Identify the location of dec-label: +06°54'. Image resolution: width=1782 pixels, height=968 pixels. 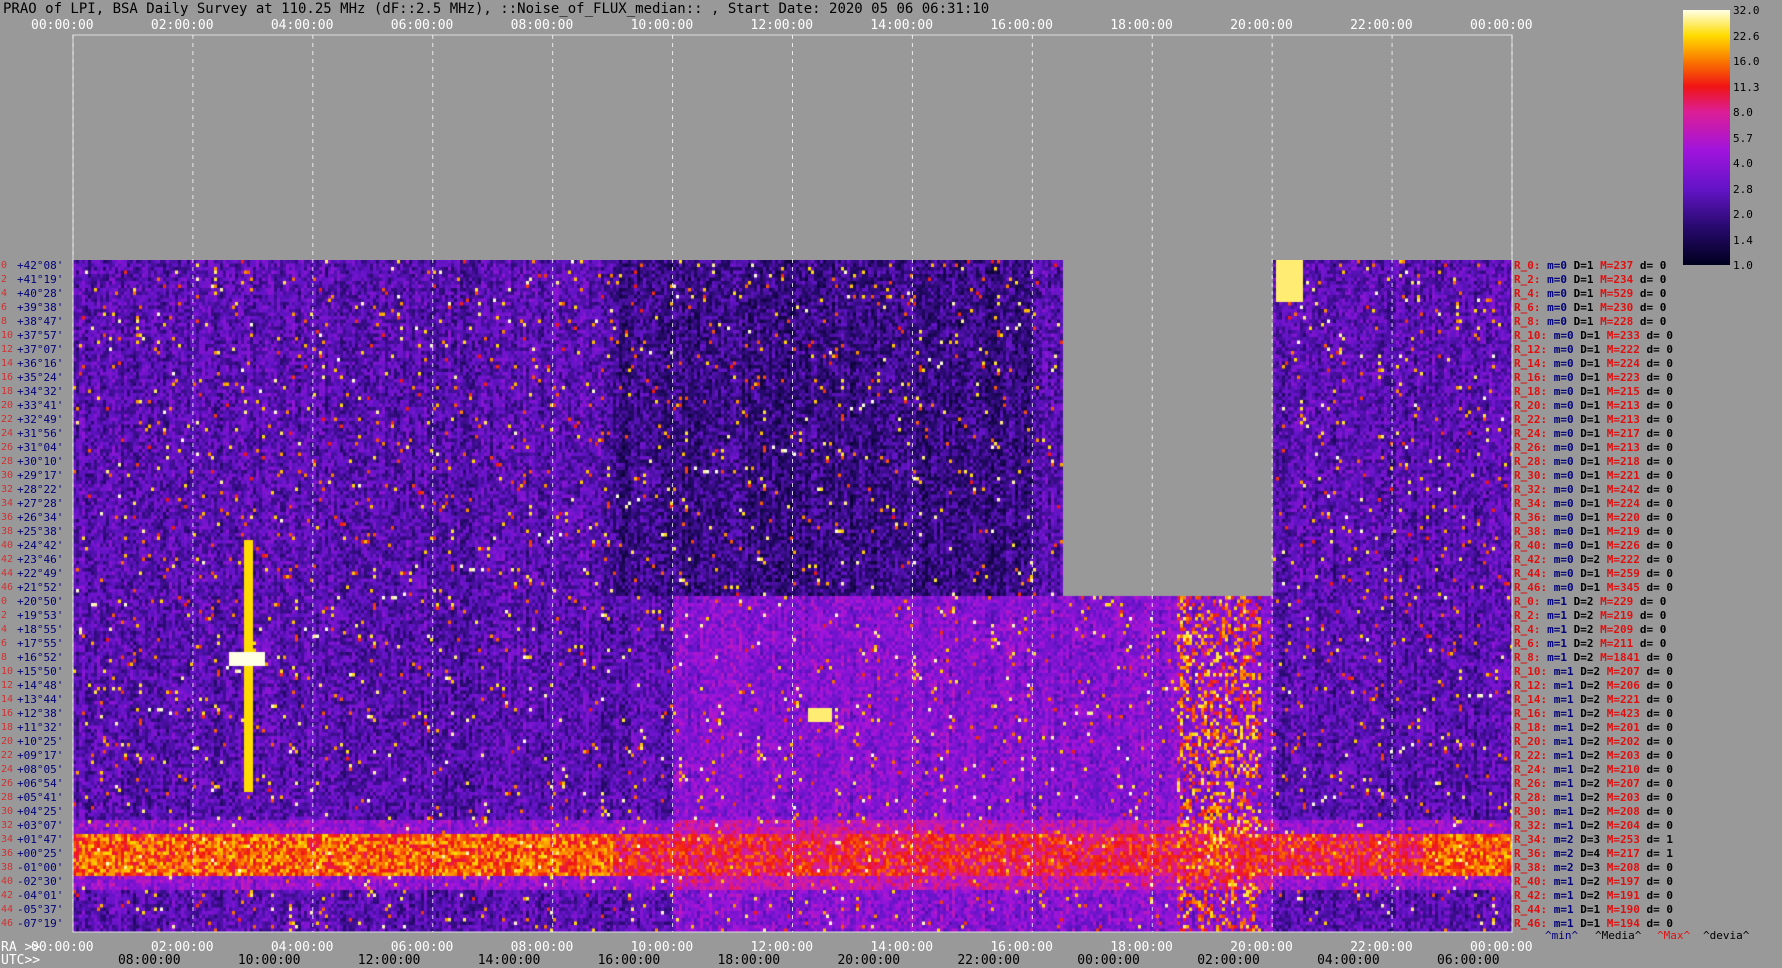
(40, 783).